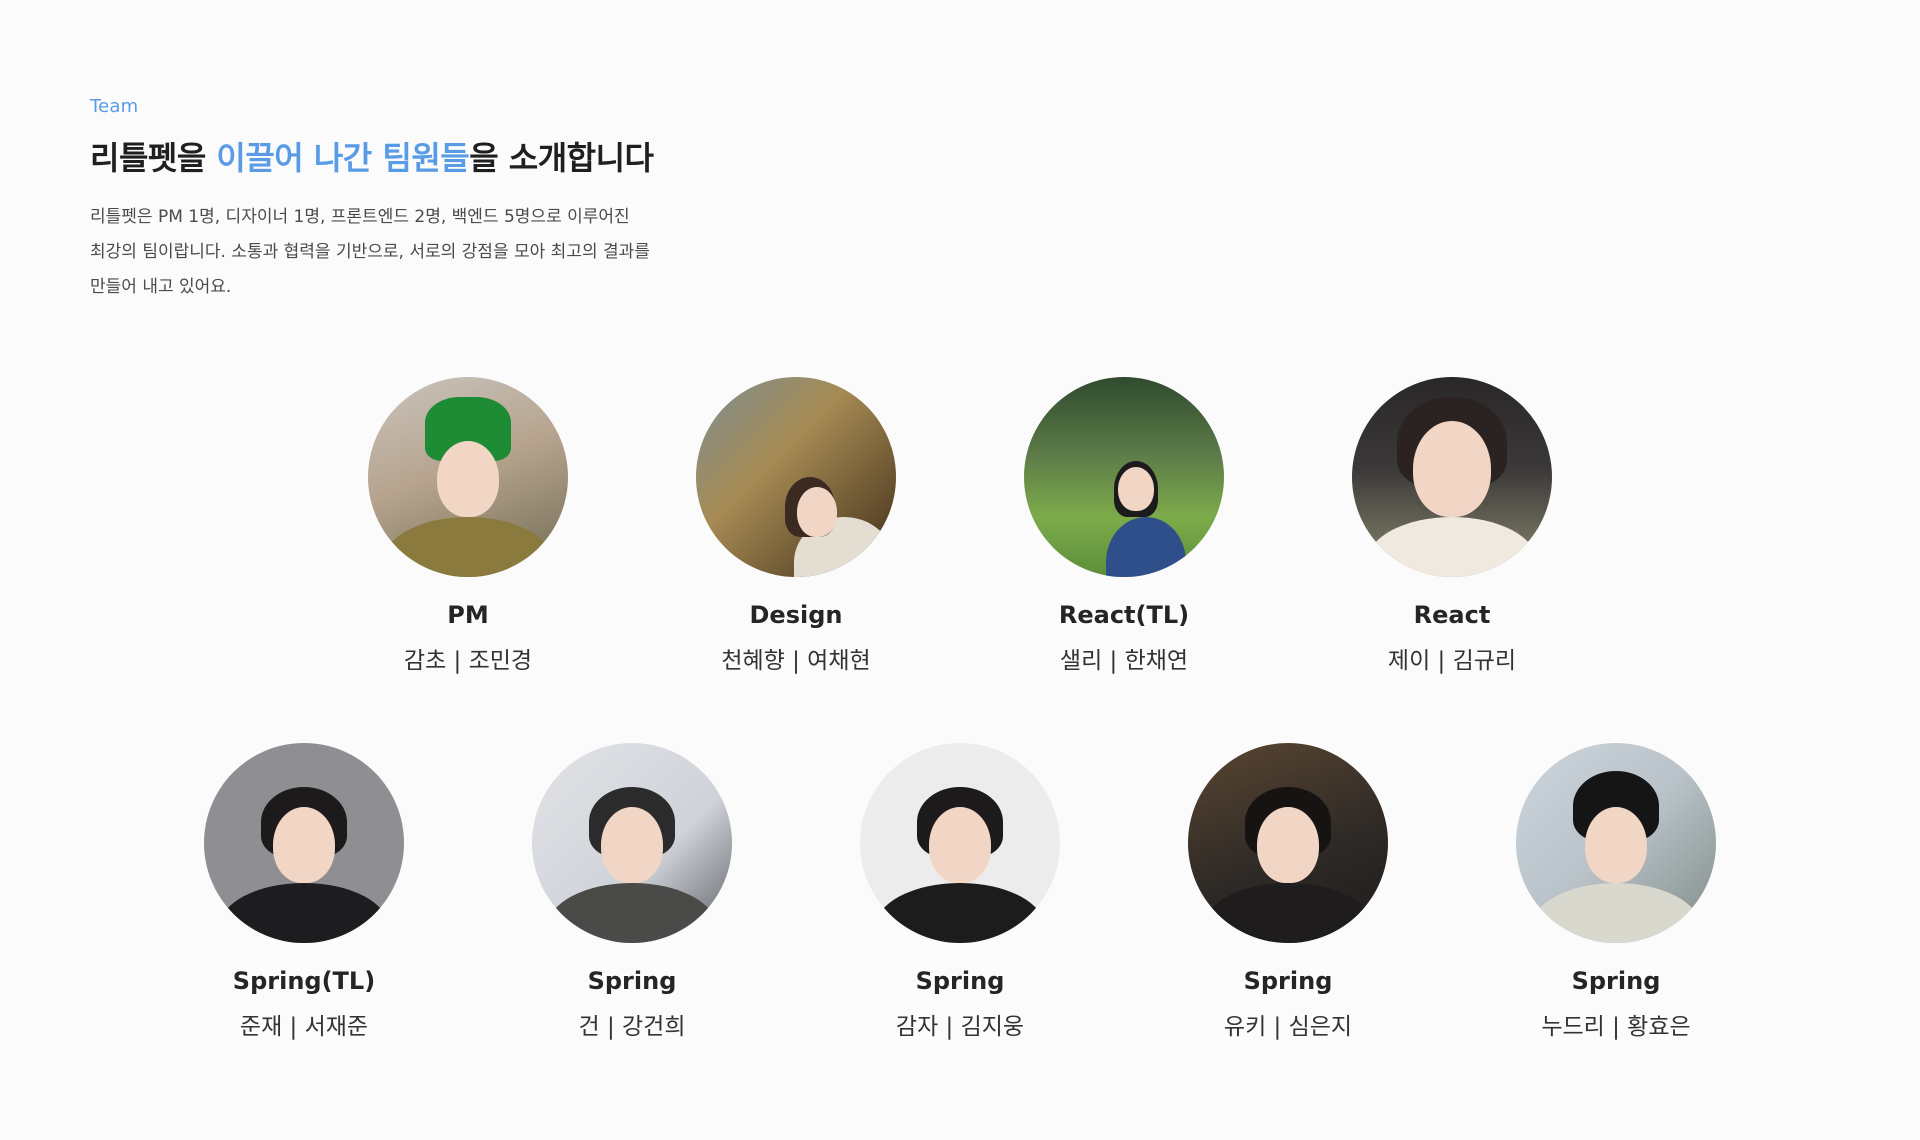 The width and height of the screenshot is (1920, 1140). What do you see at coordinates (561, 158) in the screenshot?
I see `headline-post: 을 소개합니다` at bounding box center [561, 158].